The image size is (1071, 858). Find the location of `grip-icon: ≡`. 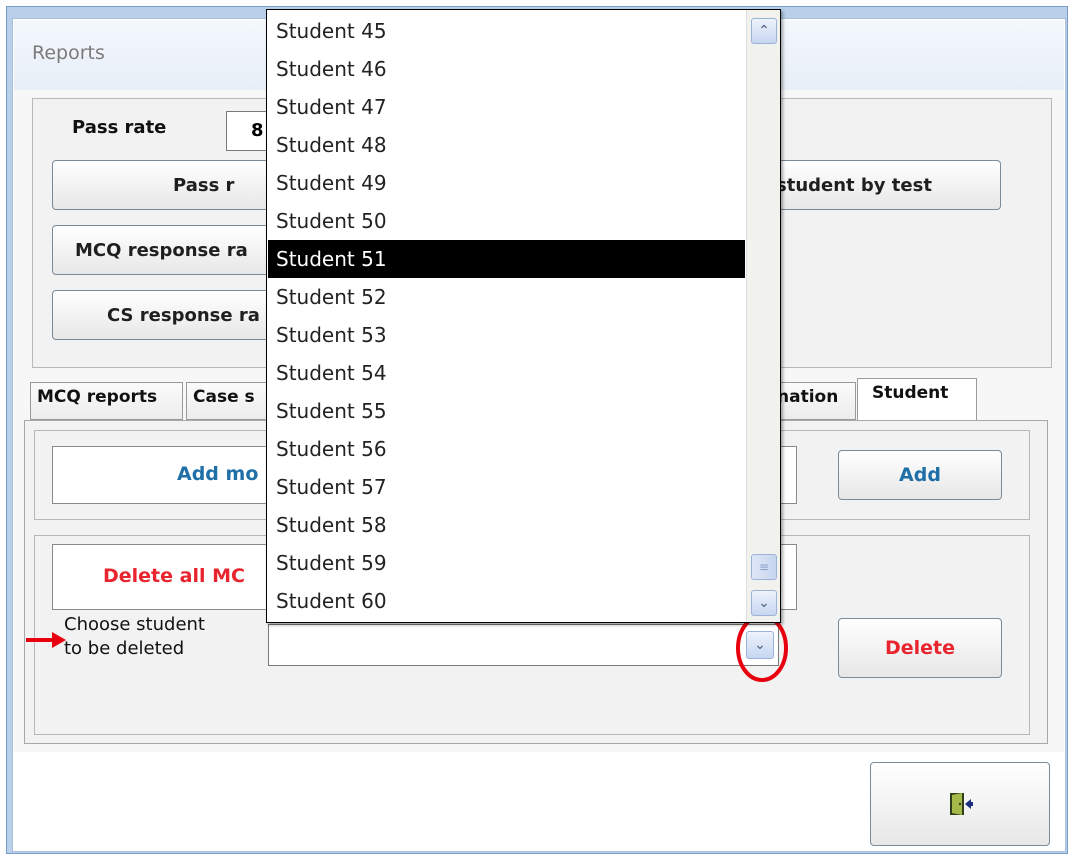

grip-icon: ≡ is located at coordinates (764, 567).